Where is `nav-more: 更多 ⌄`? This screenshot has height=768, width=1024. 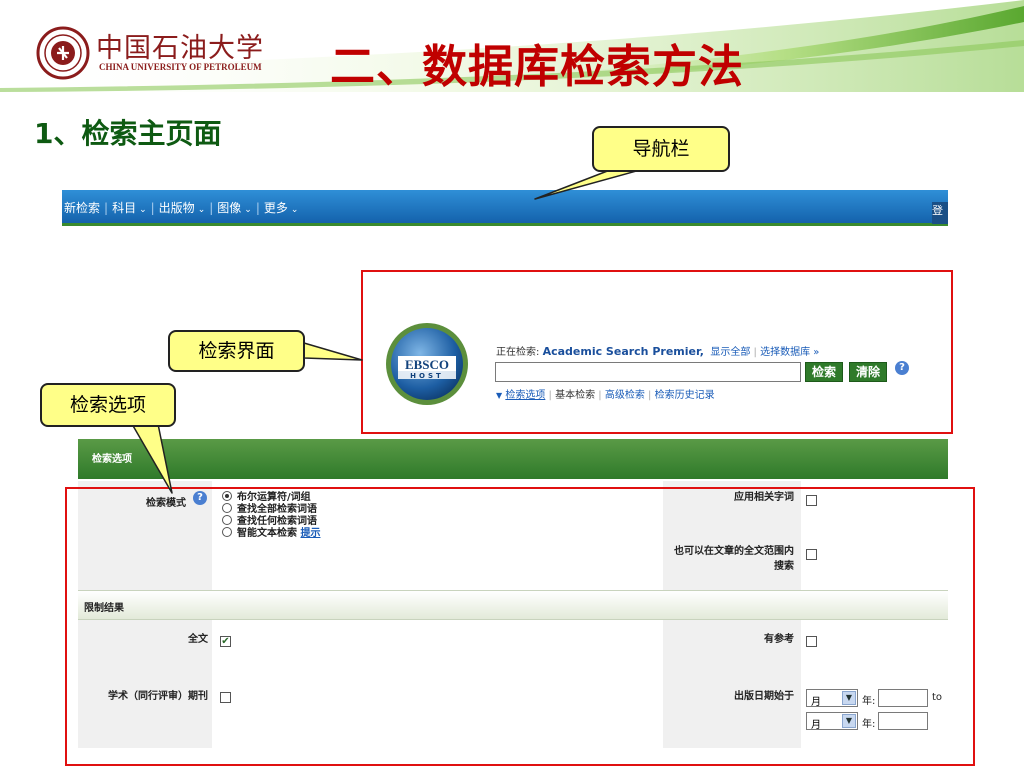 nav-more: 更多 ⌄ is located at coordinates (281, 207).